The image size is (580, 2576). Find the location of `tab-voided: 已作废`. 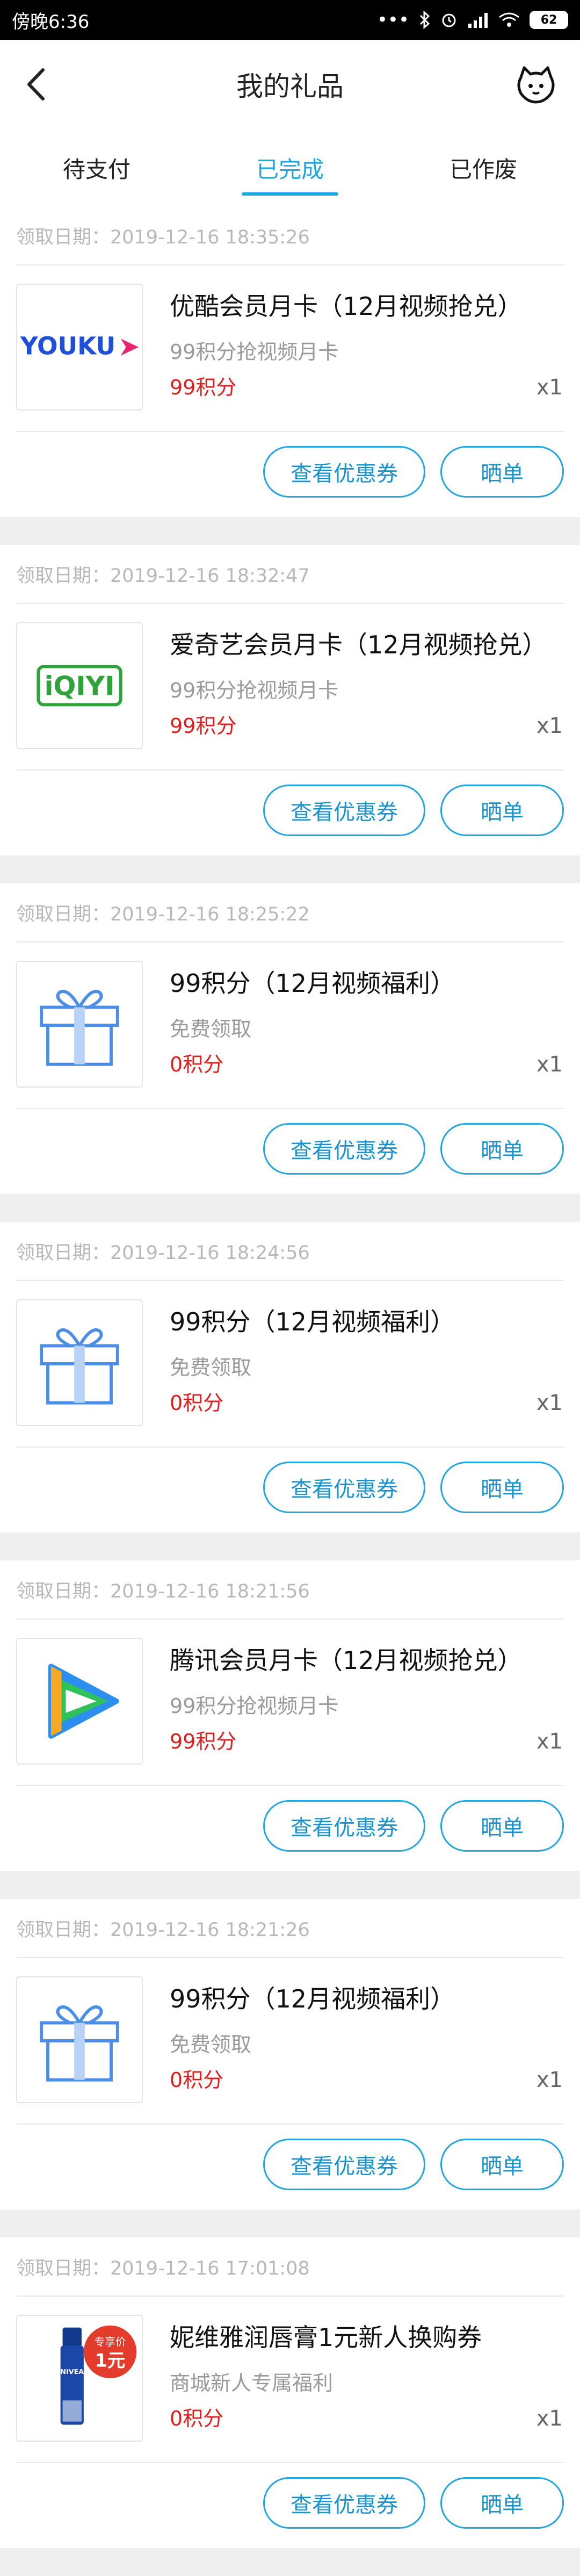

tab-voided: 已作废 is located at coordinates (483, 167).